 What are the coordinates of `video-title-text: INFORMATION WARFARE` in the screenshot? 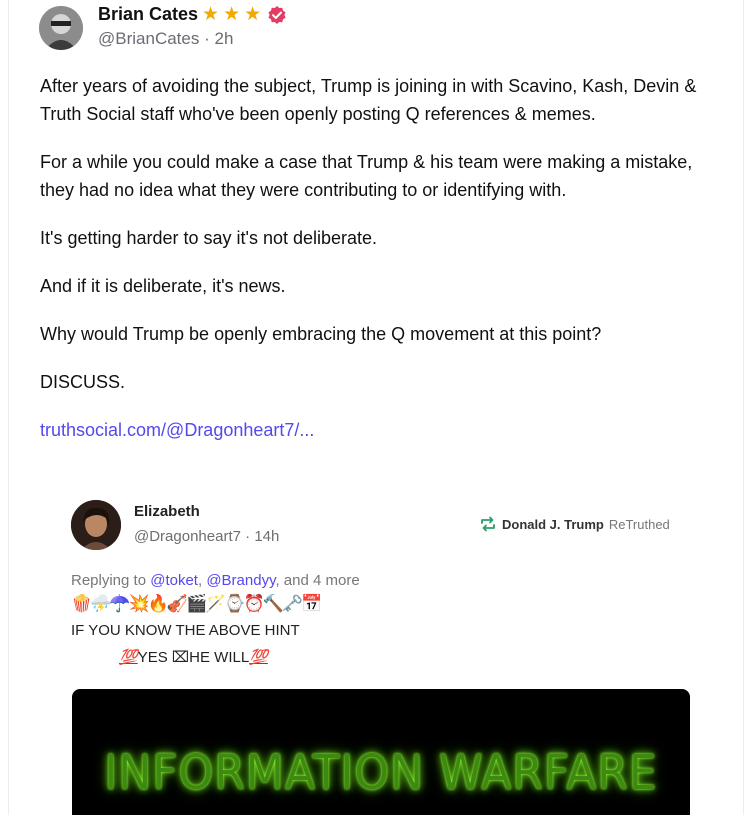 It's located at (381, 773).